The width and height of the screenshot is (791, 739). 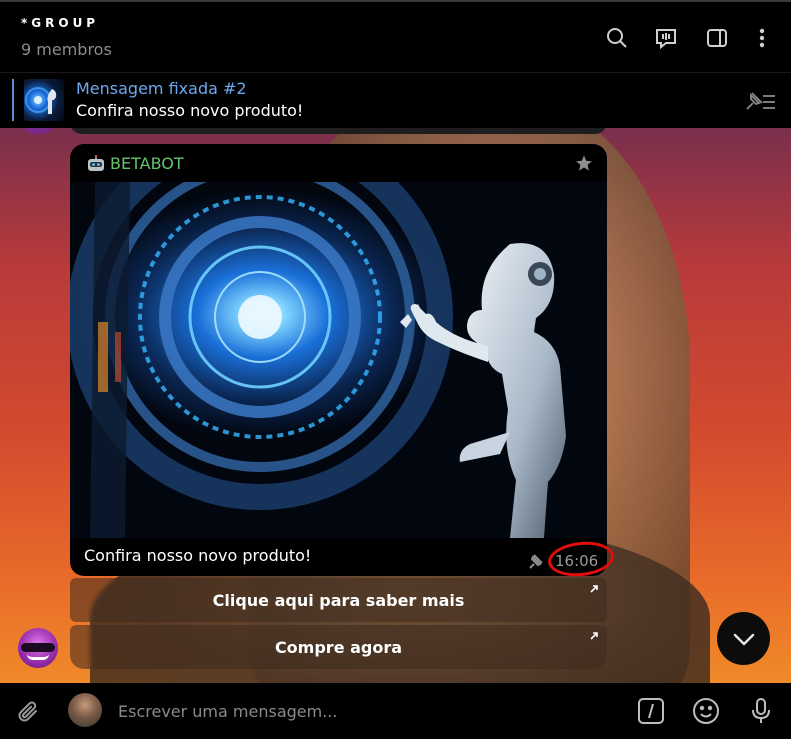 I want to click on group-title: *GROUP, so click(x=60, y=23).